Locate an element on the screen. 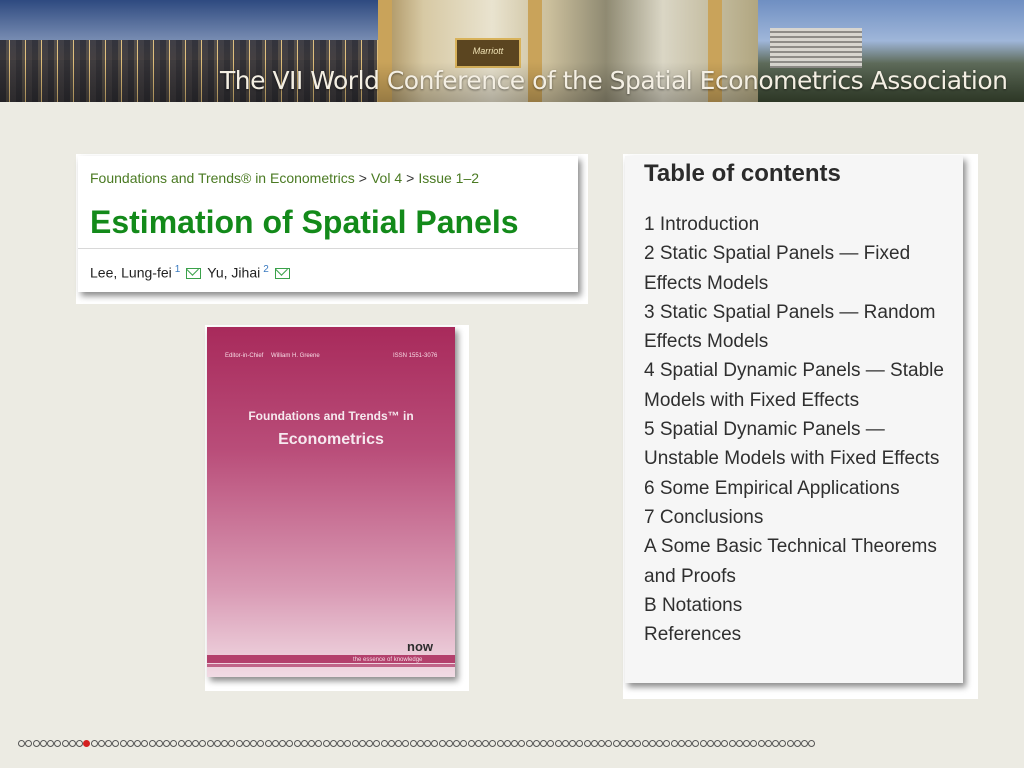 The height and width of the screenshot is (768, 1024). email-icon is located at coordinates (194, 273).